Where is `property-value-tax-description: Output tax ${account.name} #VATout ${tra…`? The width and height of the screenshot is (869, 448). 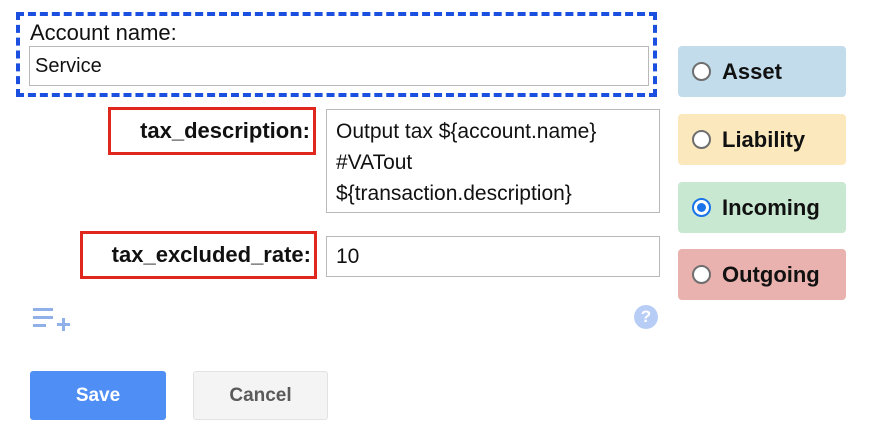
property-value-tax-description: Output tax ${account.name} #VATout ${tra… is located at coordinates (493, 161).